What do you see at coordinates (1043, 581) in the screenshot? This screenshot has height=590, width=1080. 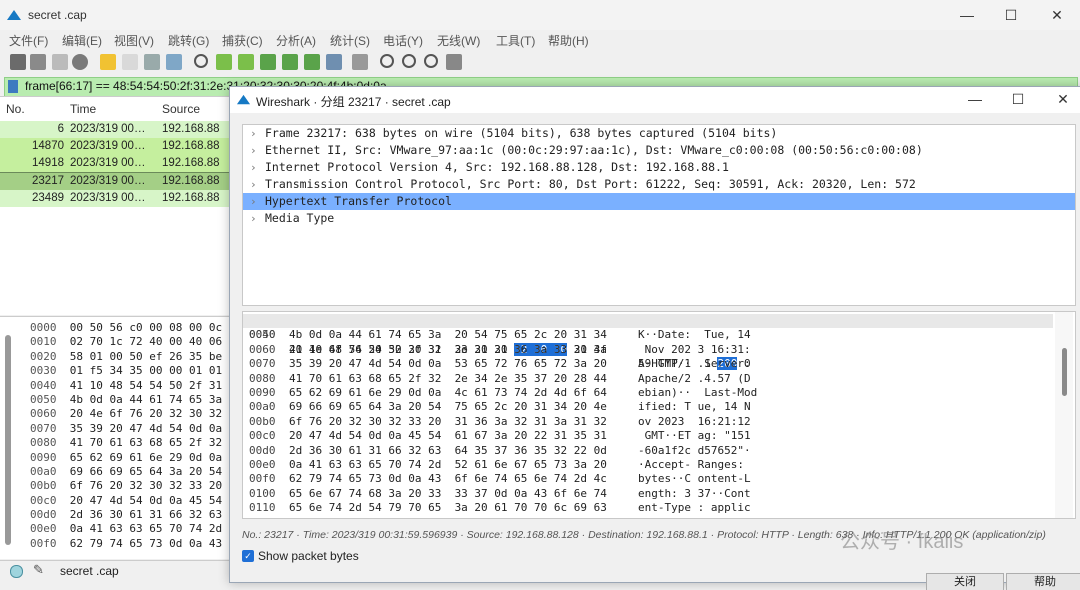 I see `help-button: 帮助` at bounding box center [1043, 581].